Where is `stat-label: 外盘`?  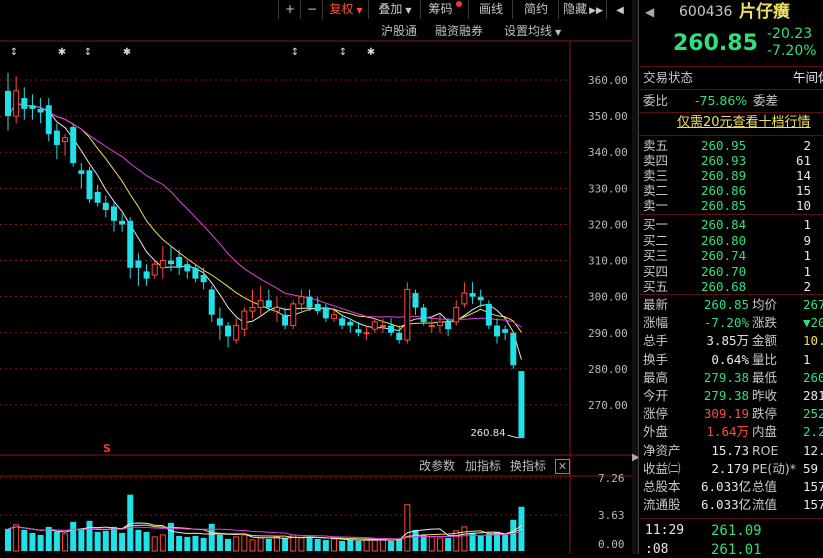 stat-label: 外盘 is located at coordinates (656, 432).